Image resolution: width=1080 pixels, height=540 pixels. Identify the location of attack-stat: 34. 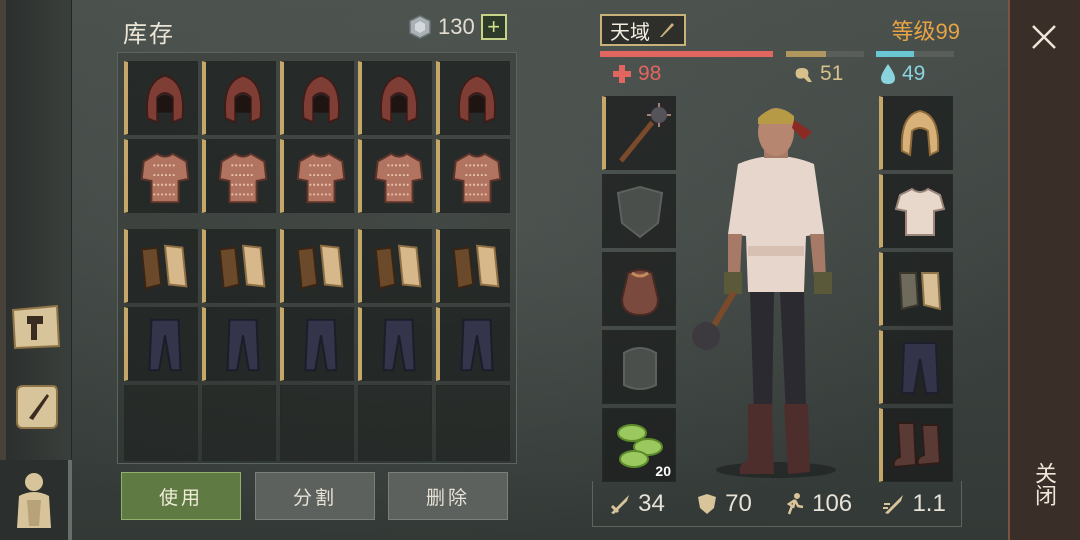
(636, 504).